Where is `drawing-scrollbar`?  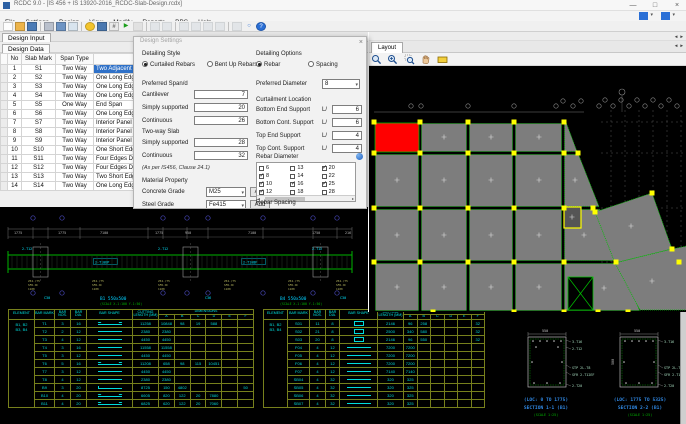 drawing-scrollbar is located at coordinates (683, 368).